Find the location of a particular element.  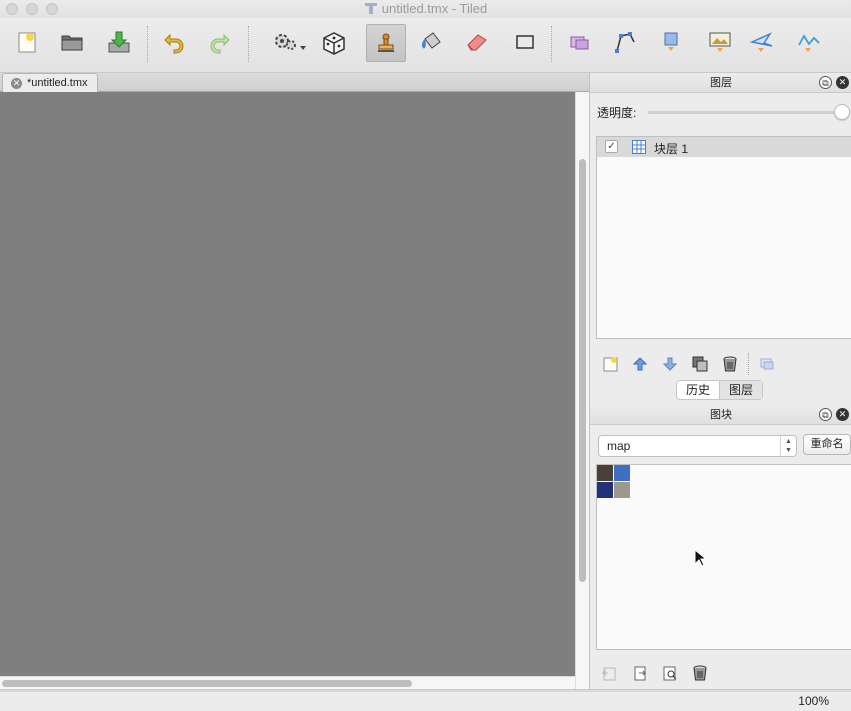

window-title: untitled.tmx - Tiled is located at coordinates (434, 8).